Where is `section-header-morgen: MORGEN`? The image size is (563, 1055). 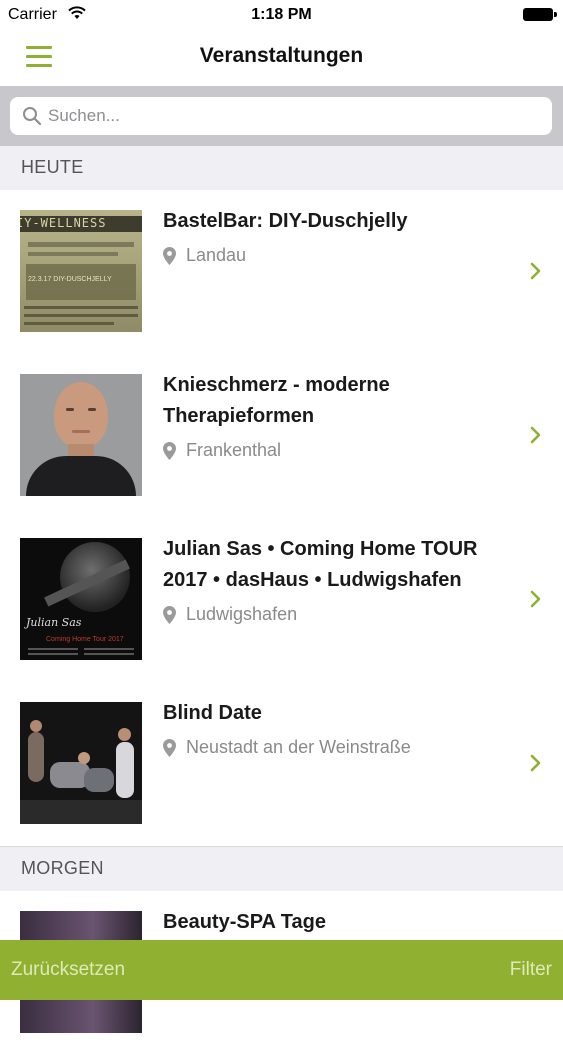 section-header-morgen: MORGEN is located at coordinates (281, 869).